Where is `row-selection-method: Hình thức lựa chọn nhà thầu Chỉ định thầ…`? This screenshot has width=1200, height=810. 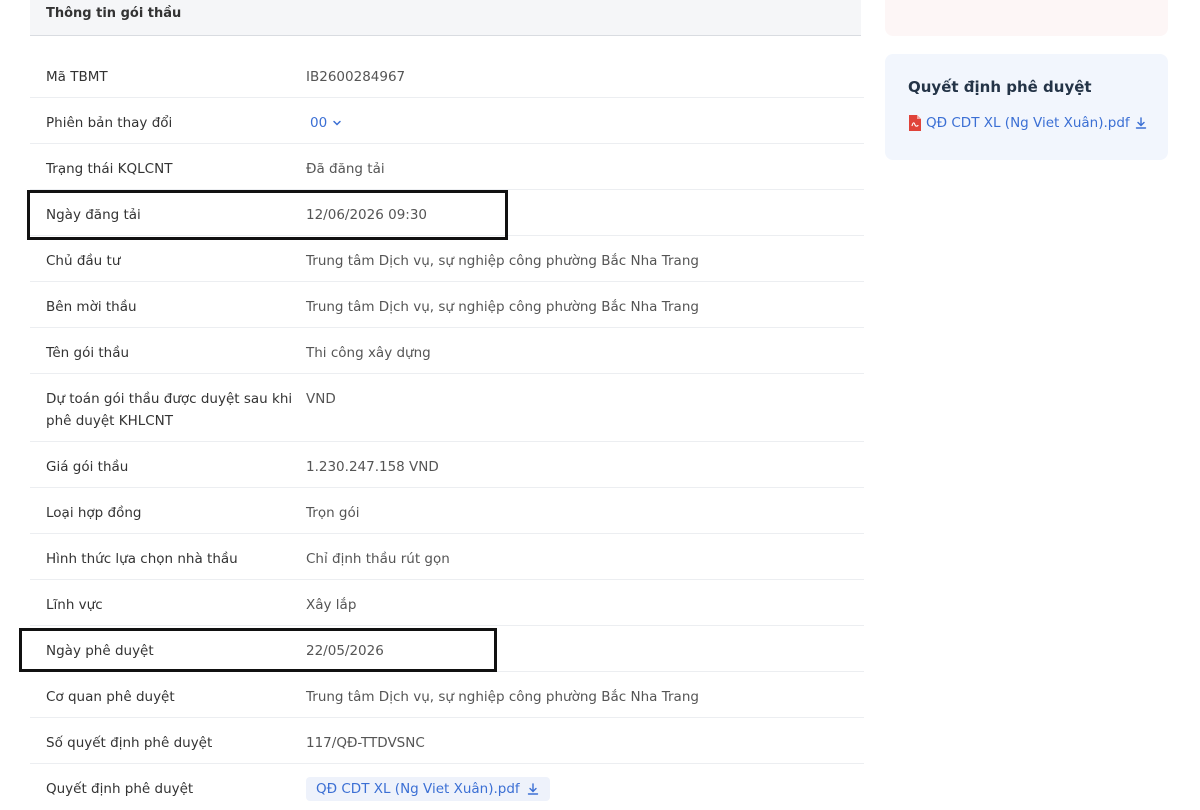
row-selection-method: Hình thức lựa chọn nhà thầu Chỉ định thầ… is located at coordinates (447, 557).